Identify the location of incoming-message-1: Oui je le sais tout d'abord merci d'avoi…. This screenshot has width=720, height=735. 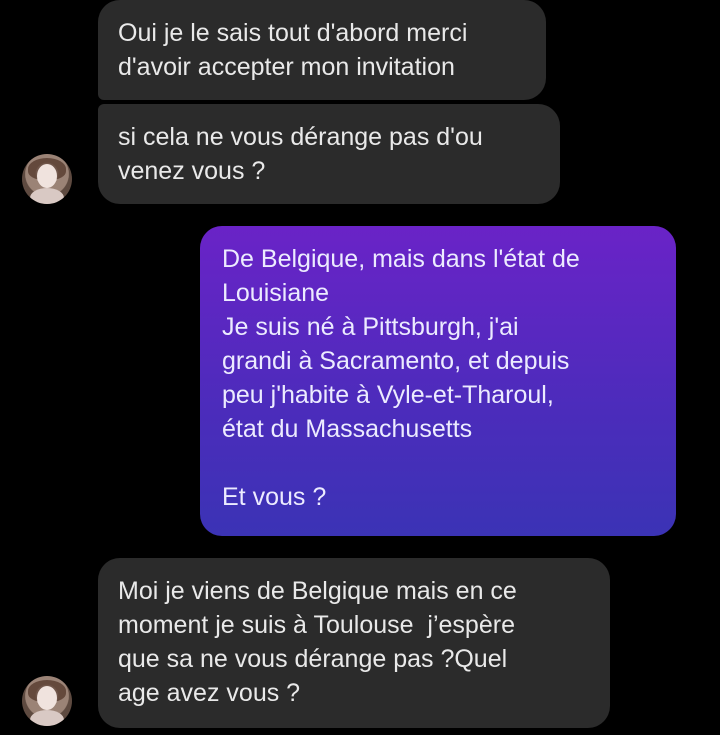
(322, 50).